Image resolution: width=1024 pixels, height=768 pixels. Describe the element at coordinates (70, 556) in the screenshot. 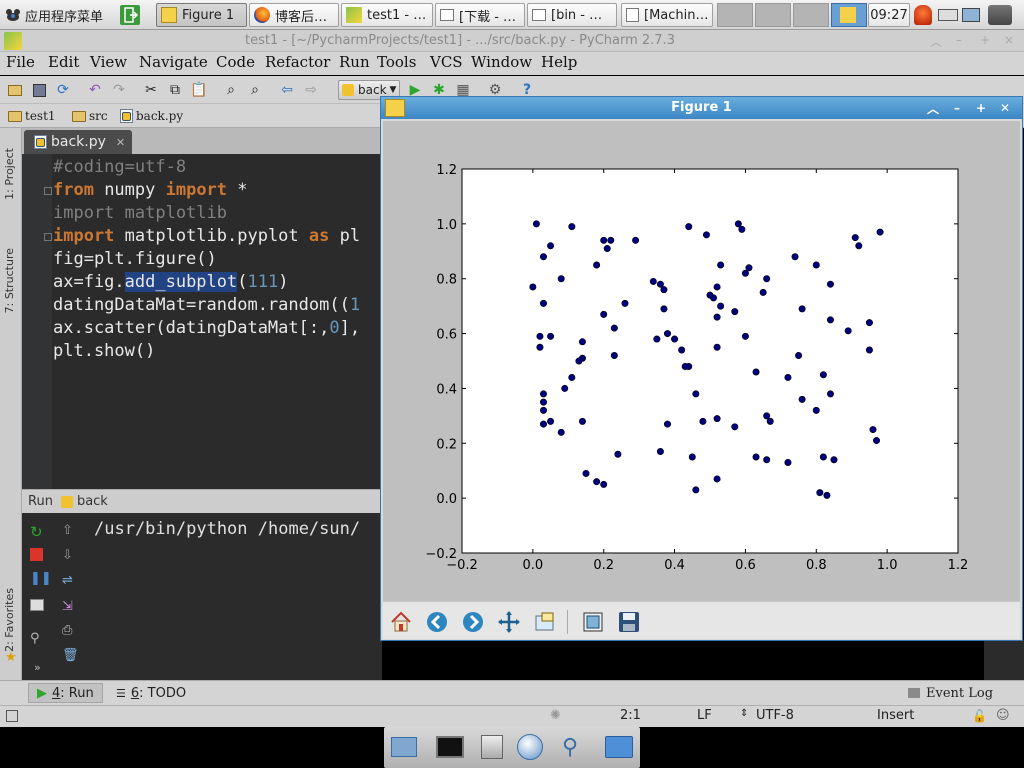

I see `arrow-down-icon: ⇩` at that location.